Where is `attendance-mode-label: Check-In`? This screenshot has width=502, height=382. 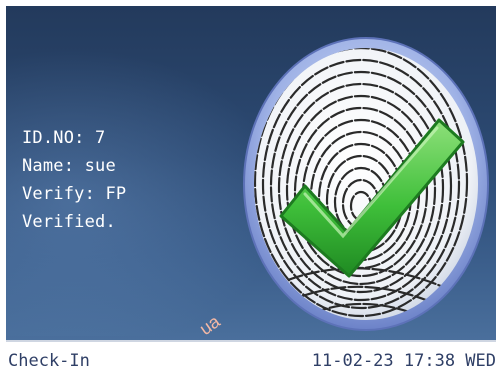
attendance-mode-label: Check-In is located at coordinates (49, 361).